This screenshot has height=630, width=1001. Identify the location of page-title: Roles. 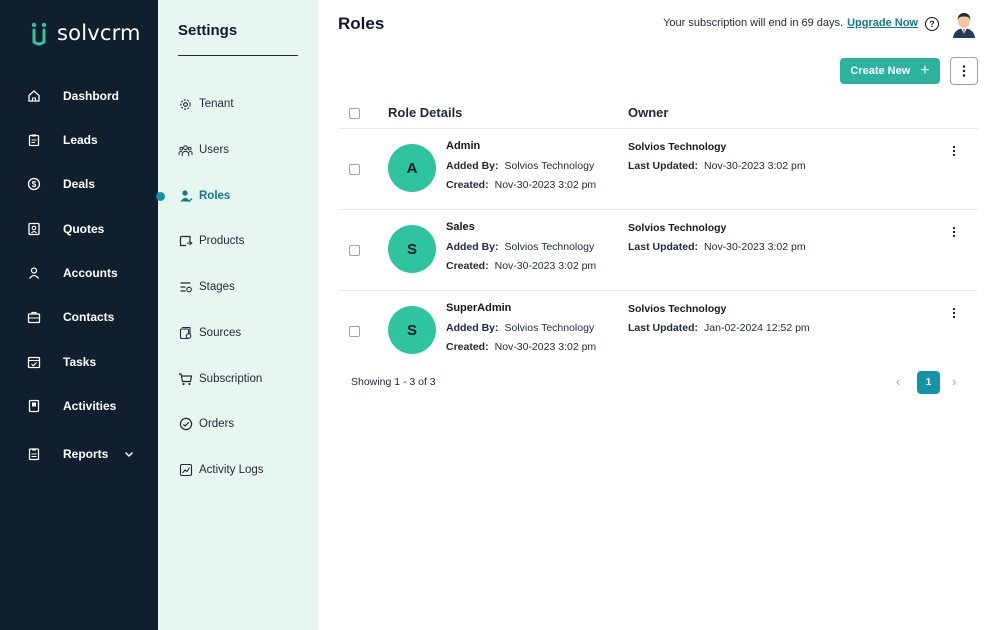
(361, 23).